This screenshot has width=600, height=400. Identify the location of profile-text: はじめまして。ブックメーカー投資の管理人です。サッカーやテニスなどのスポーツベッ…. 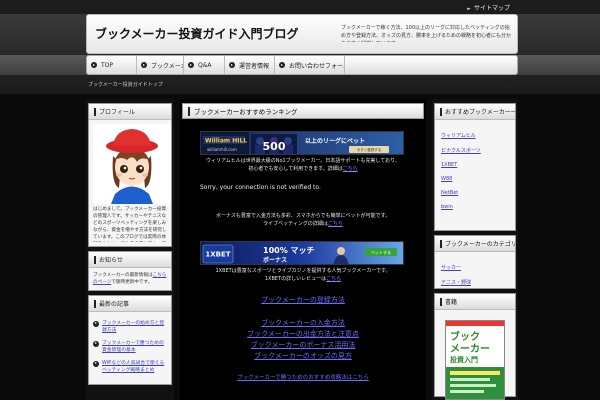
(130, 223).